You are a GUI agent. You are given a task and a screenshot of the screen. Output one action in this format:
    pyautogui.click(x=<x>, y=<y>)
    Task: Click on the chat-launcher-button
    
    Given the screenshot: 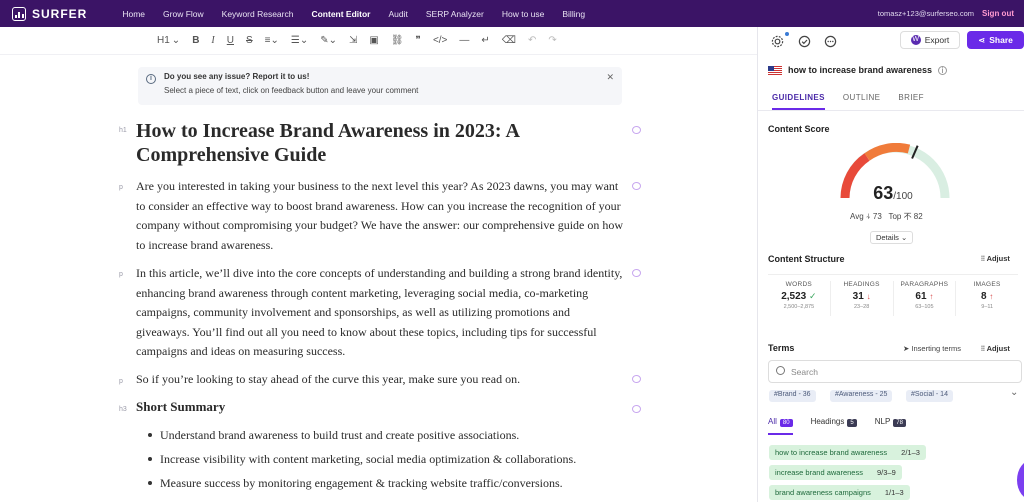 What is the action you would take?
    pyautogui.click(x=1020, y=480)
    